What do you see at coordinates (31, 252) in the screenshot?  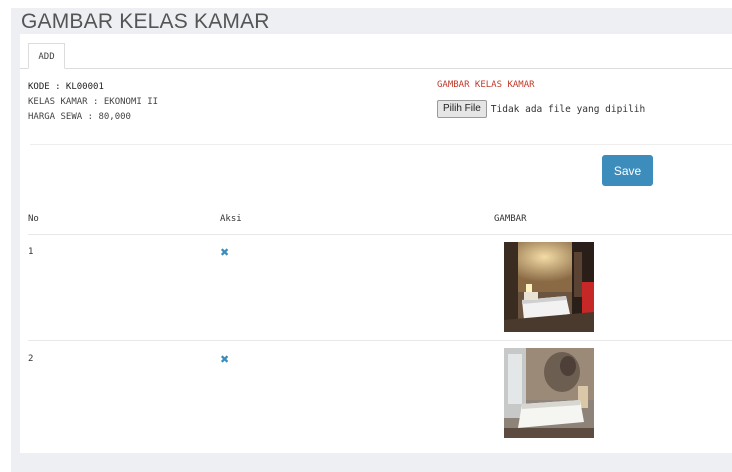 I see `row-number: 1` at bounding box center [31, 252].